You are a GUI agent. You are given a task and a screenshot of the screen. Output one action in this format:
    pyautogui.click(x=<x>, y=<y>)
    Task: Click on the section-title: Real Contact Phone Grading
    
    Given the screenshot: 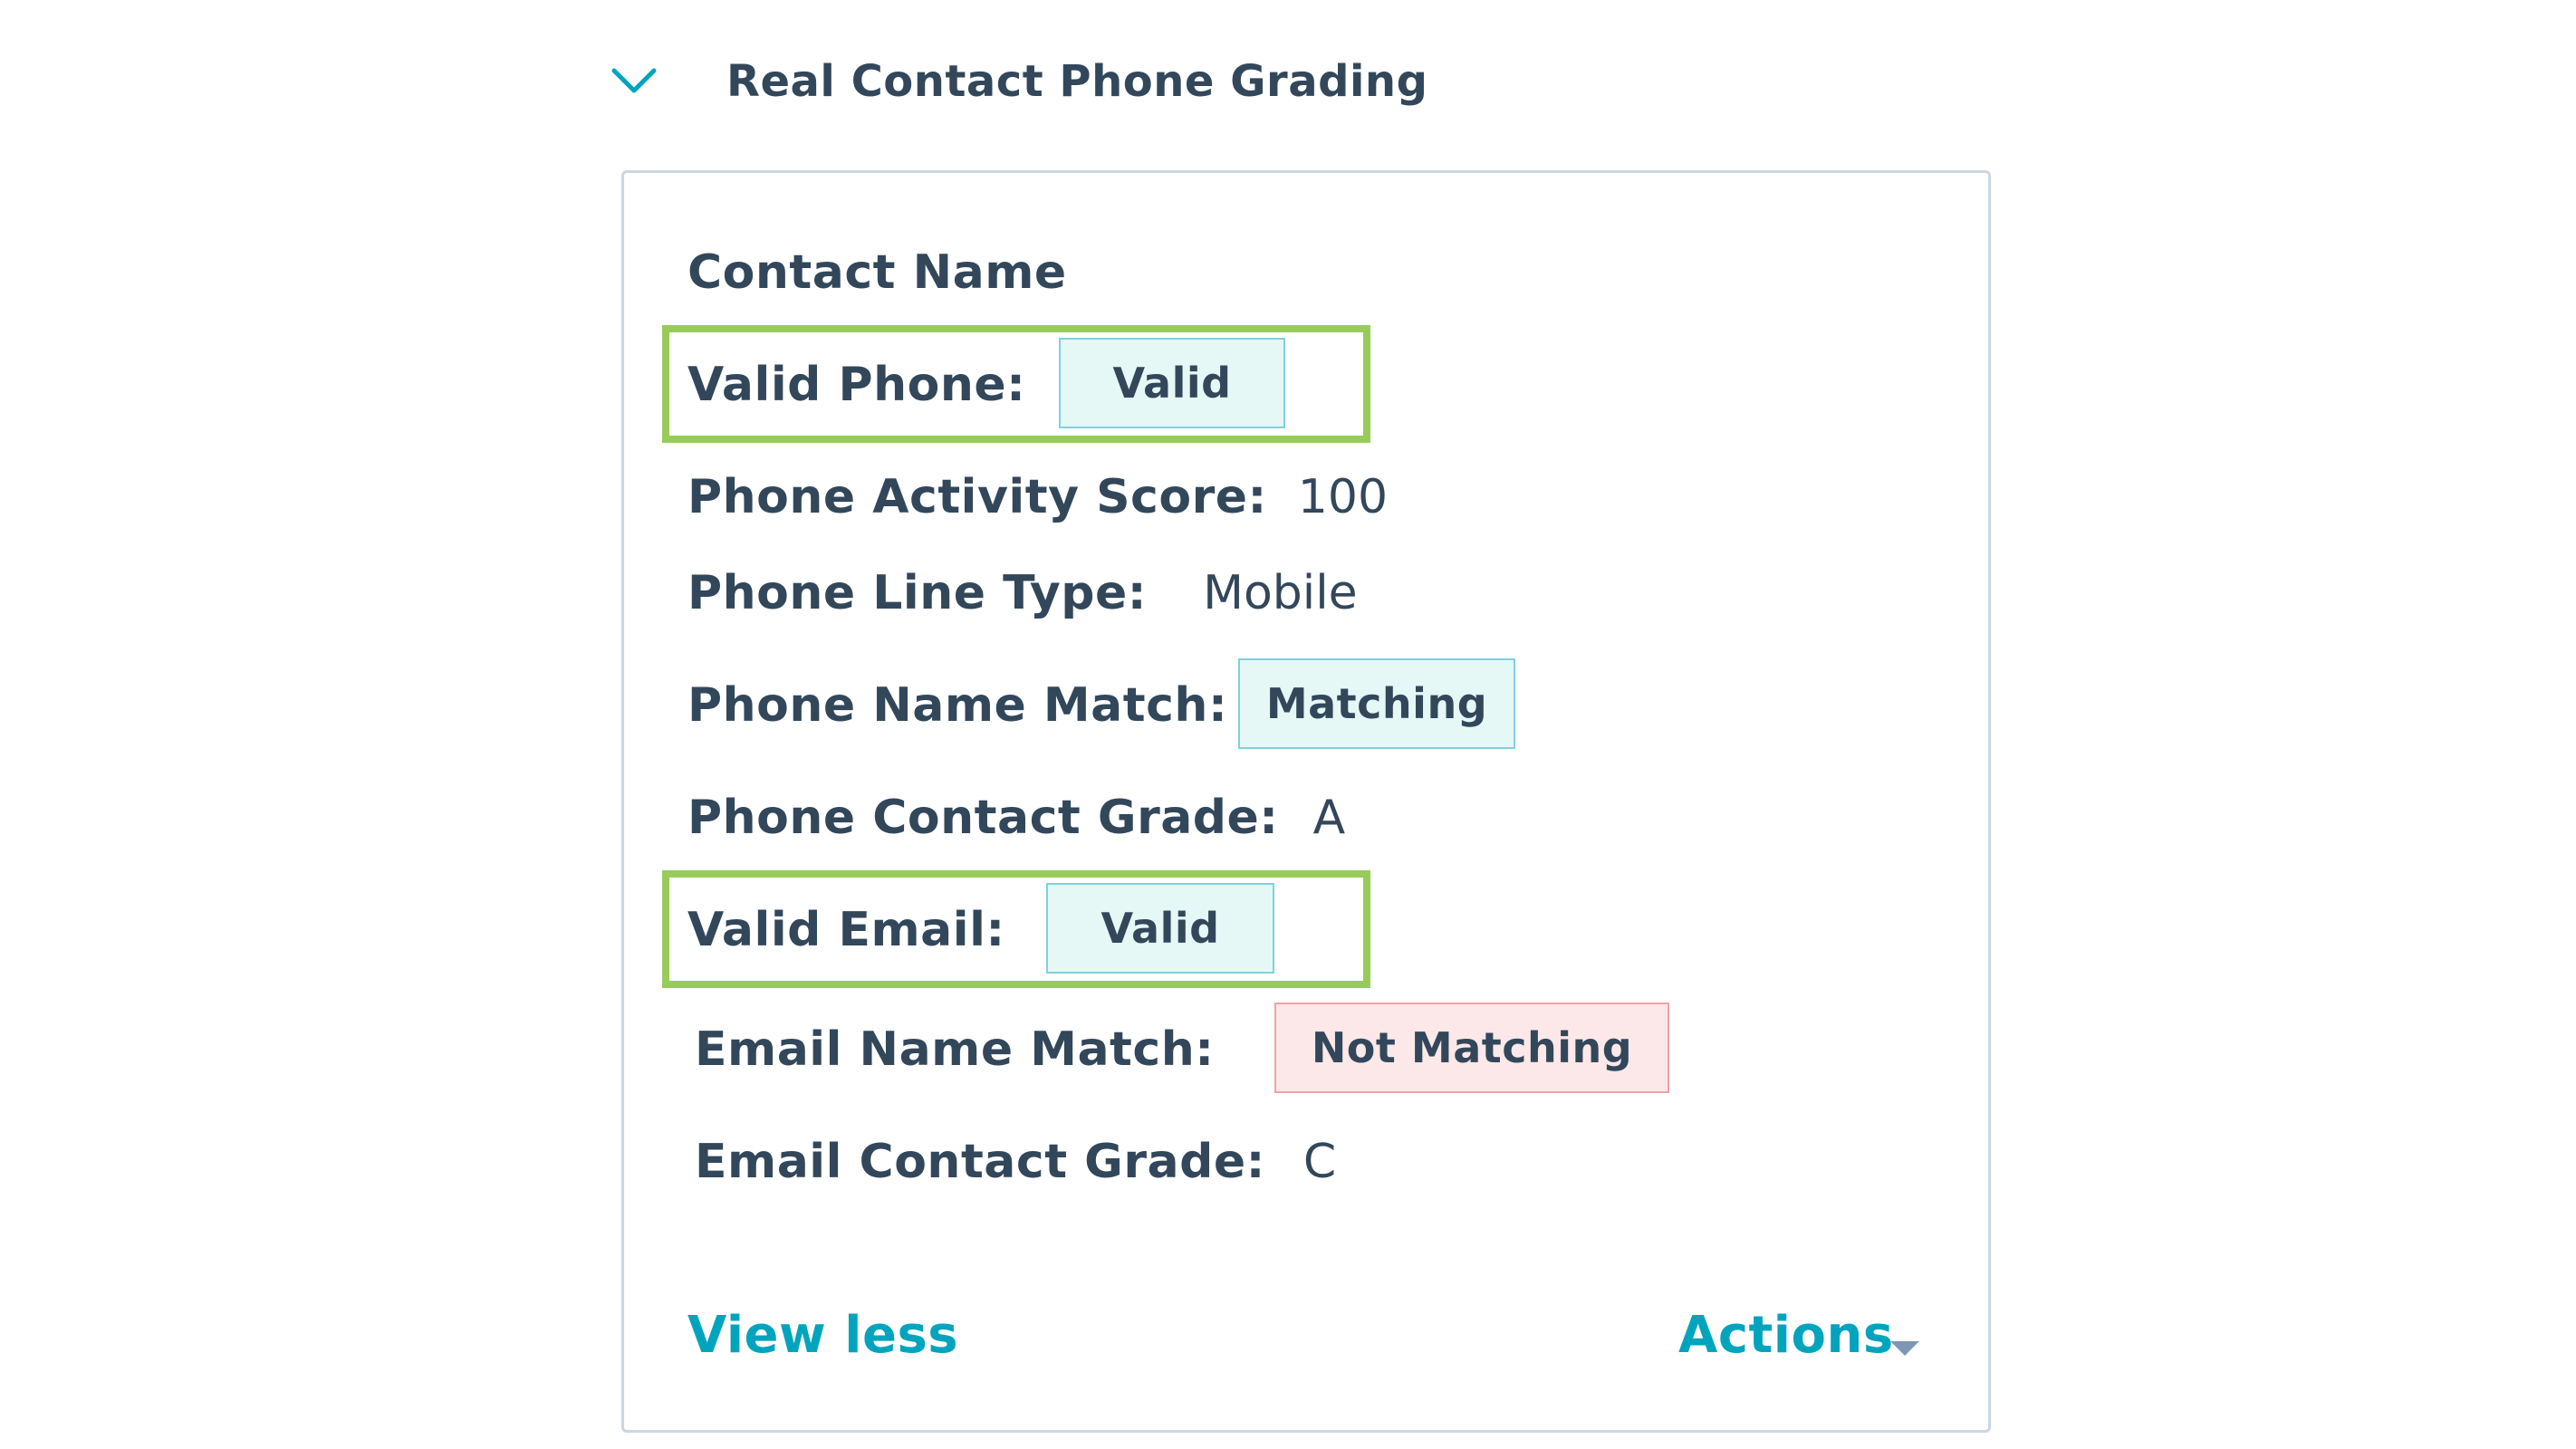 What is the action you would take?
    pyautogui.click(x=1076, y=81)
    